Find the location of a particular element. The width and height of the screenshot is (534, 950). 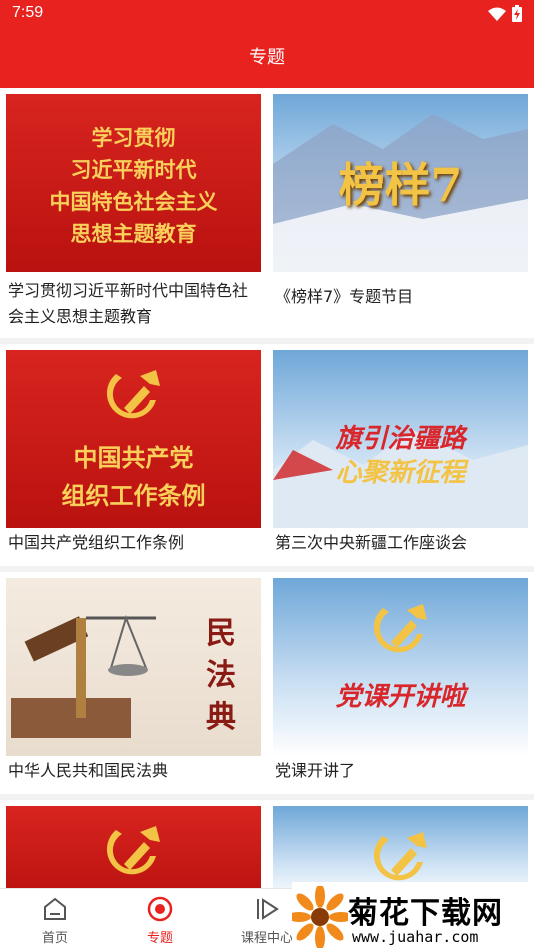

topic-card: 榜样7 《榜样7》专题节目 is located at coordinates (400, 213).